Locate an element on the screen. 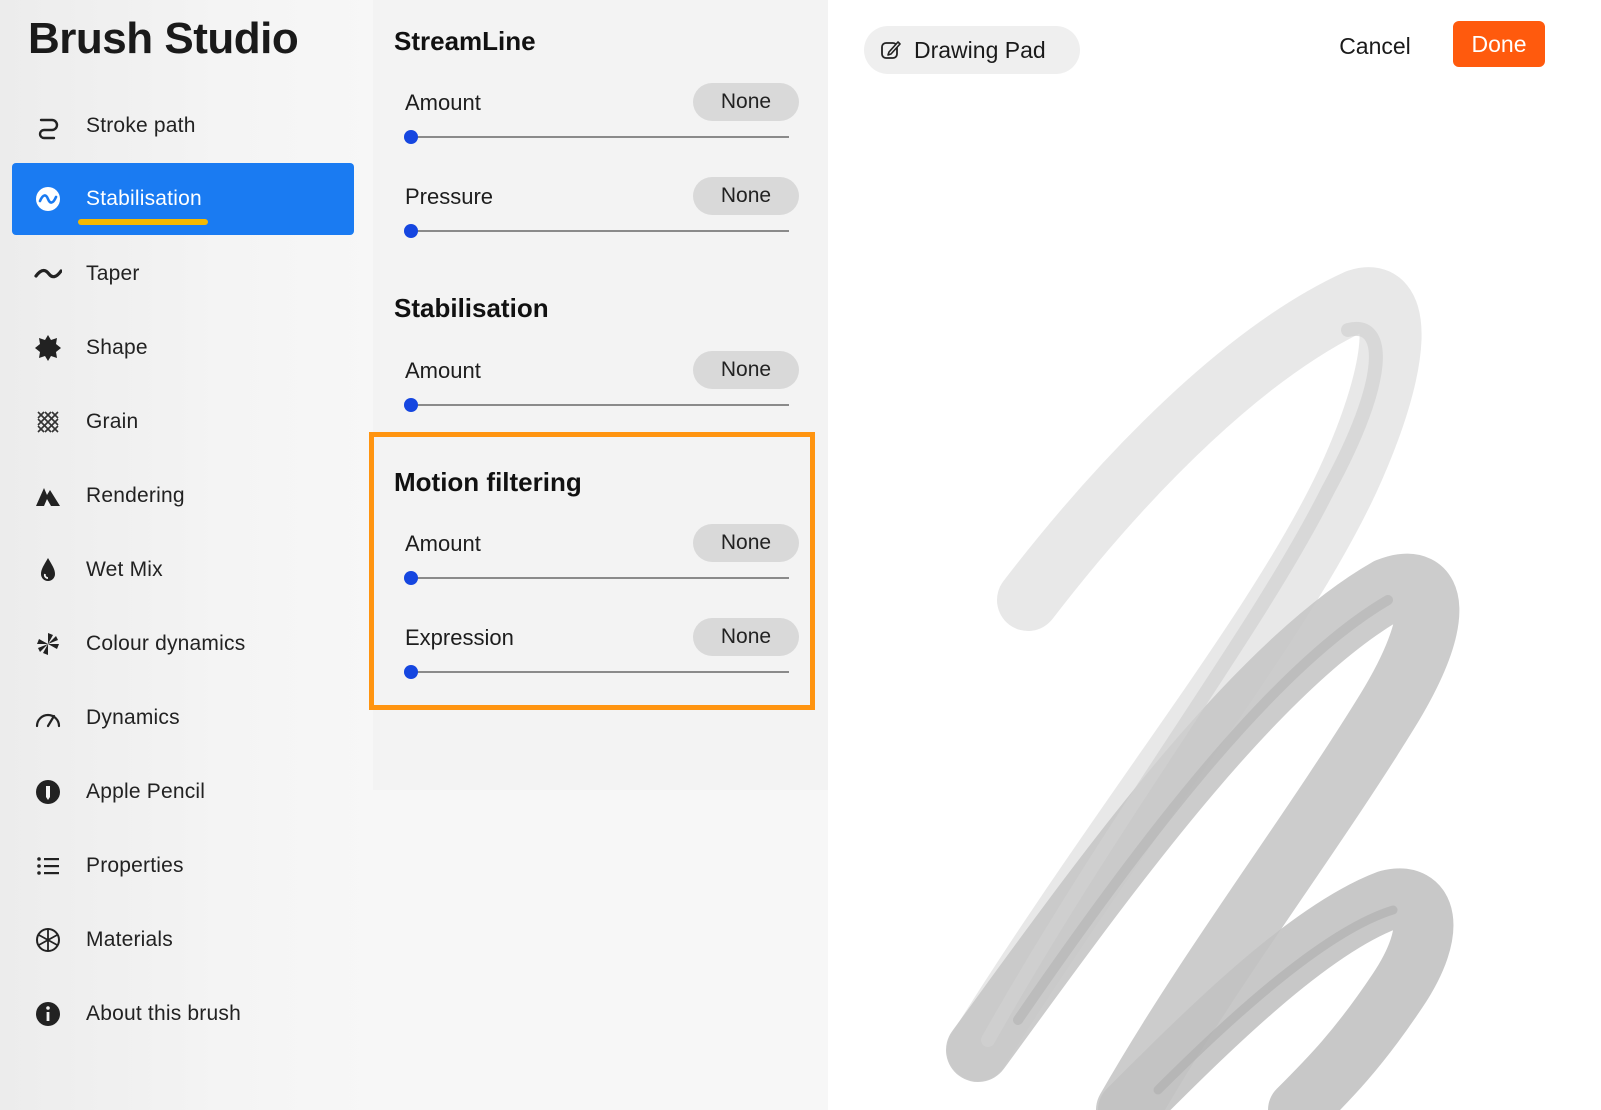 This screenshot has width=1601, height=1110. colour-dynamics-icon is located at coordinates (48, 644).